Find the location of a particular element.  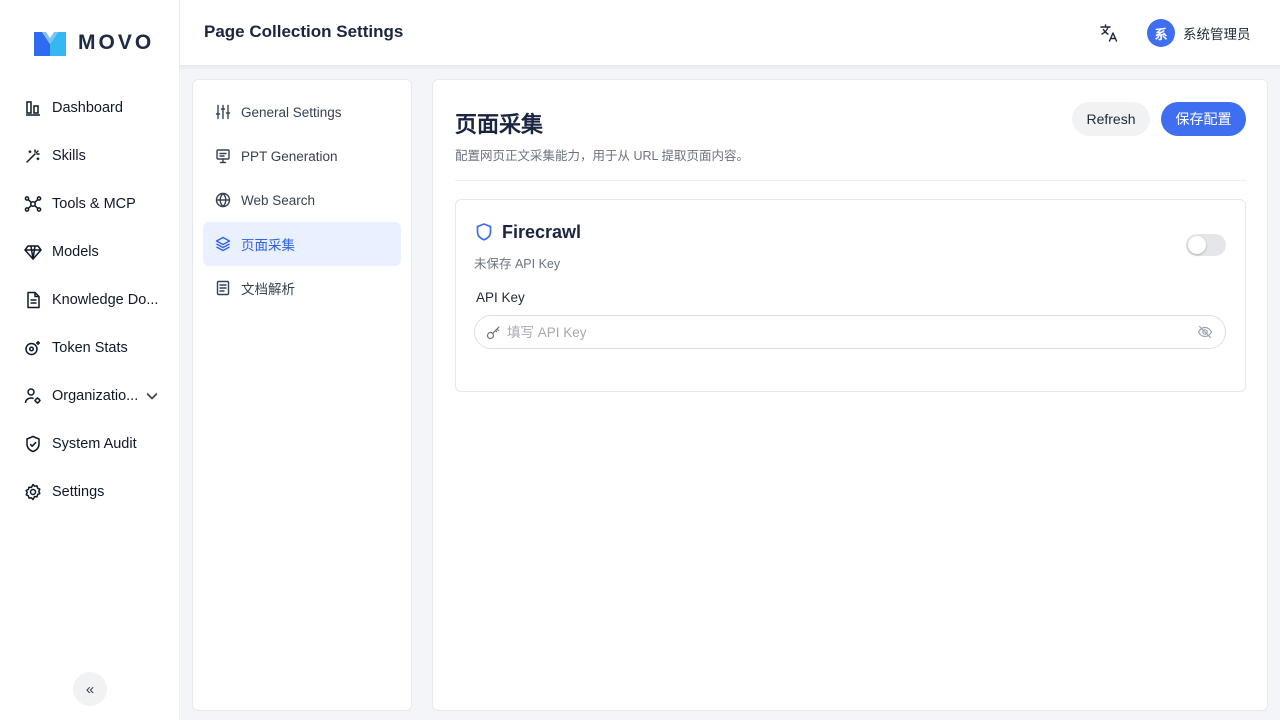

sidebar: MOVO Dashboard Skills Tools & MCP Models is located at coordinates (90, 360).